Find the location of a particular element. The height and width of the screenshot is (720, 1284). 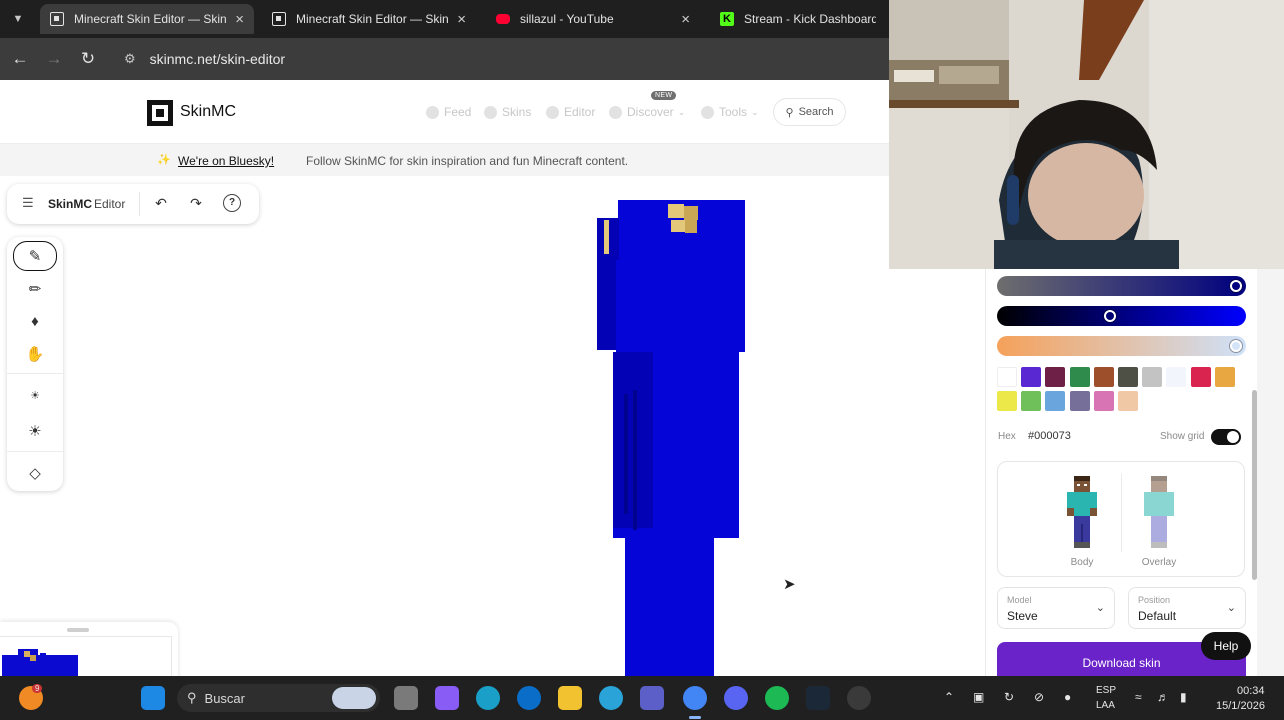

volume-icon: ♬ is located at coordinates (1163, 697).